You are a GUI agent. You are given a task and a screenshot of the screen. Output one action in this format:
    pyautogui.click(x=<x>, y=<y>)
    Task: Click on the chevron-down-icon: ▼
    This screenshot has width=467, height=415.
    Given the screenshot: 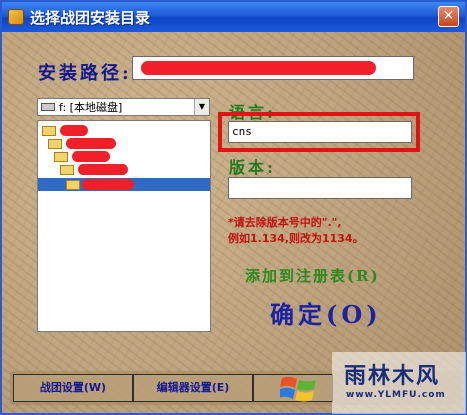 What is the action you would take?
    pyautogui.click(x=201, y=107)
    